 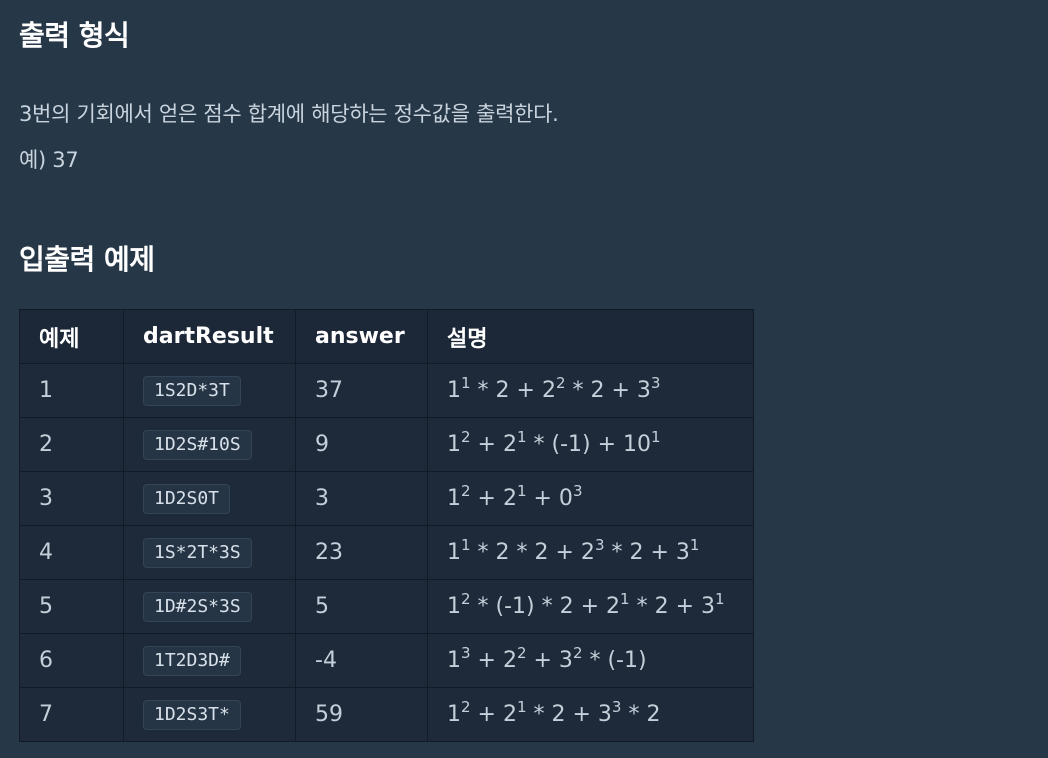 I want to click on dartresult-code: 1D2S0T, so click(x=187, y=498).